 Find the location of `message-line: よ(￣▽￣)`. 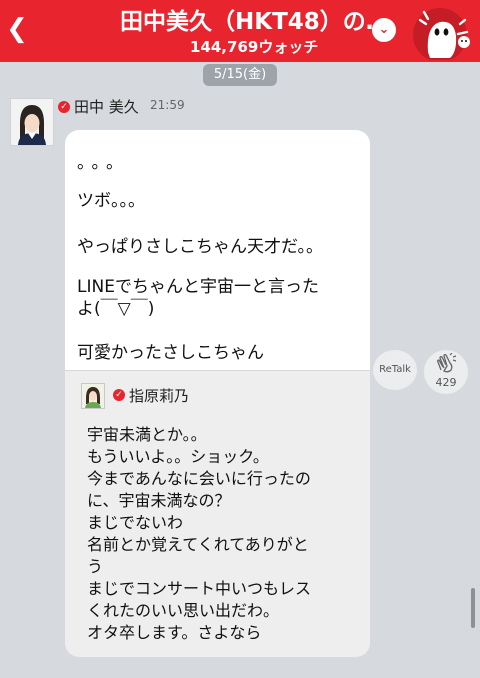

message-line: よ(￣▽￣) is located at coordinates (116, 309).